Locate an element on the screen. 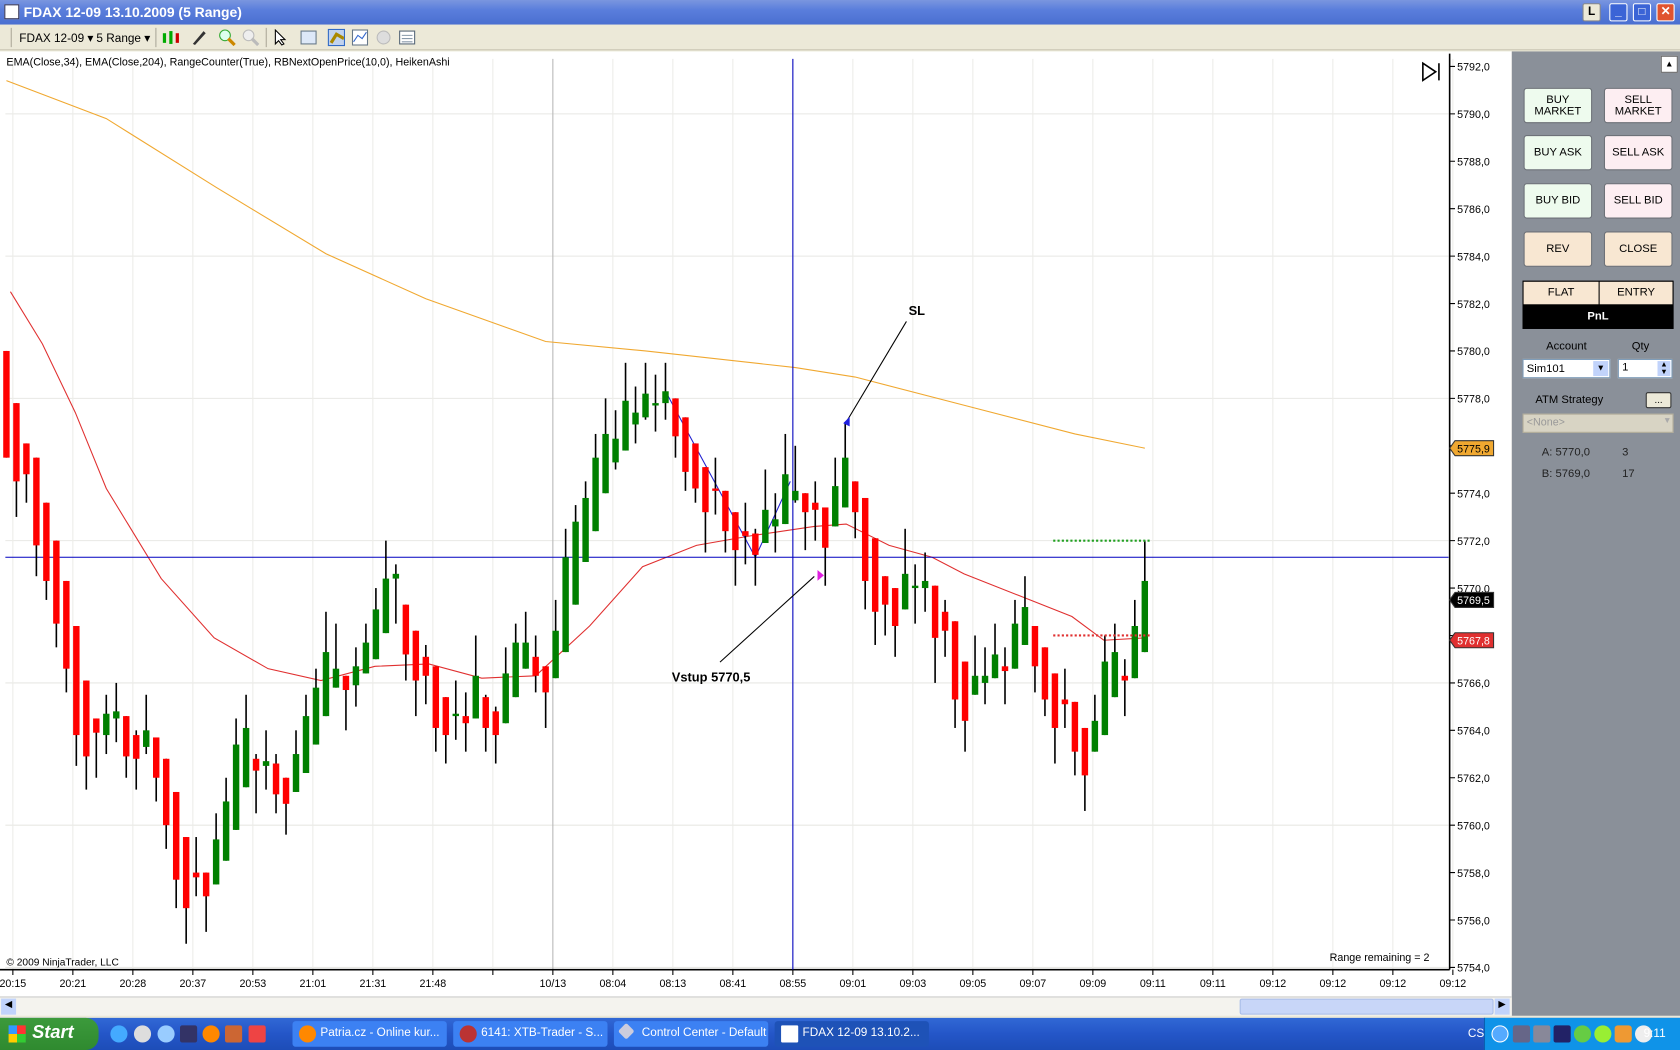 The height and width of the screenshot is (1050, 1680). tray-app-icon is located at coordinates (1562, 1034).